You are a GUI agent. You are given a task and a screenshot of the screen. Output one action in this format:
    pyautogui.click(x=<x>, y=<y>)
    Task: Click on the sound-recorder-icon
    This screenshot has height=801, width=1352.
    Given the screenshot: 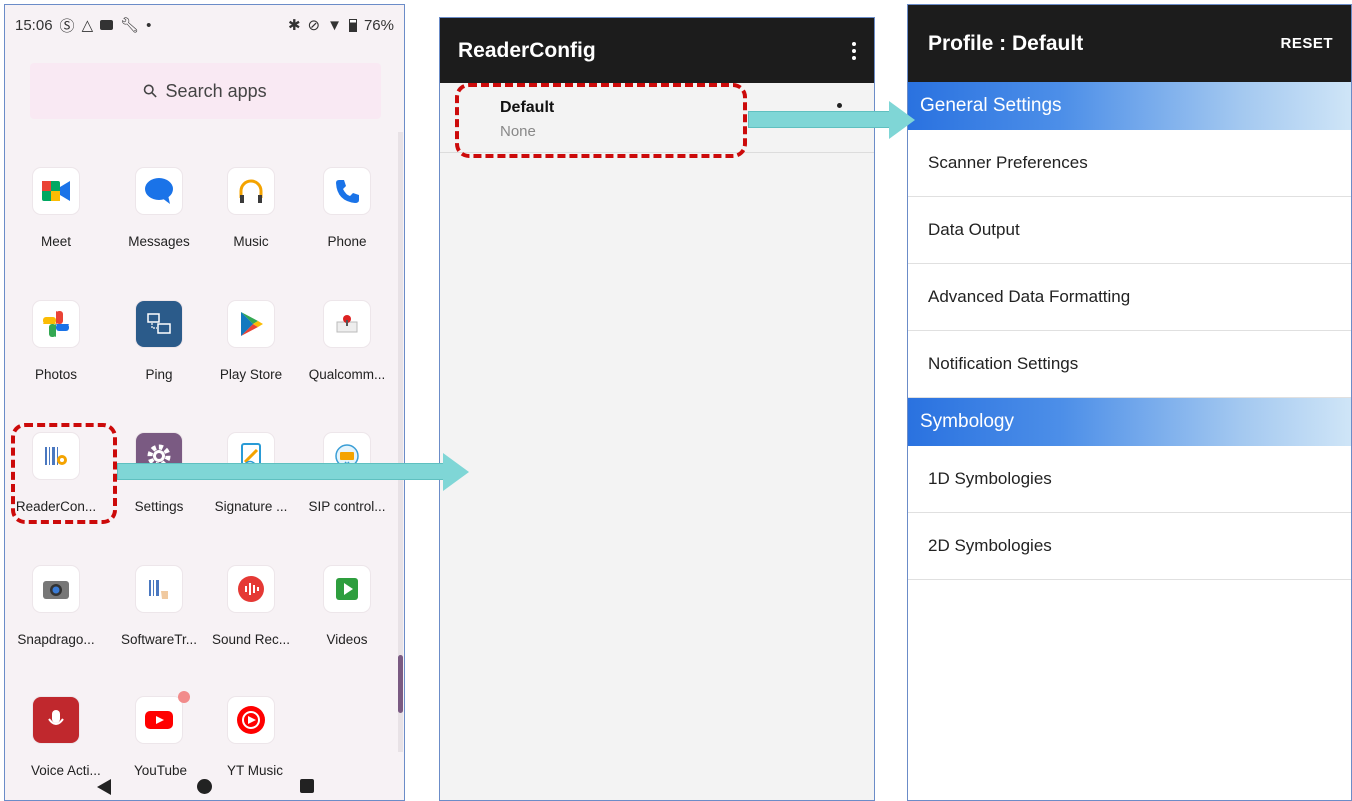 What is the action you would take?
    pyautogui.click(x=251, y=589)
    